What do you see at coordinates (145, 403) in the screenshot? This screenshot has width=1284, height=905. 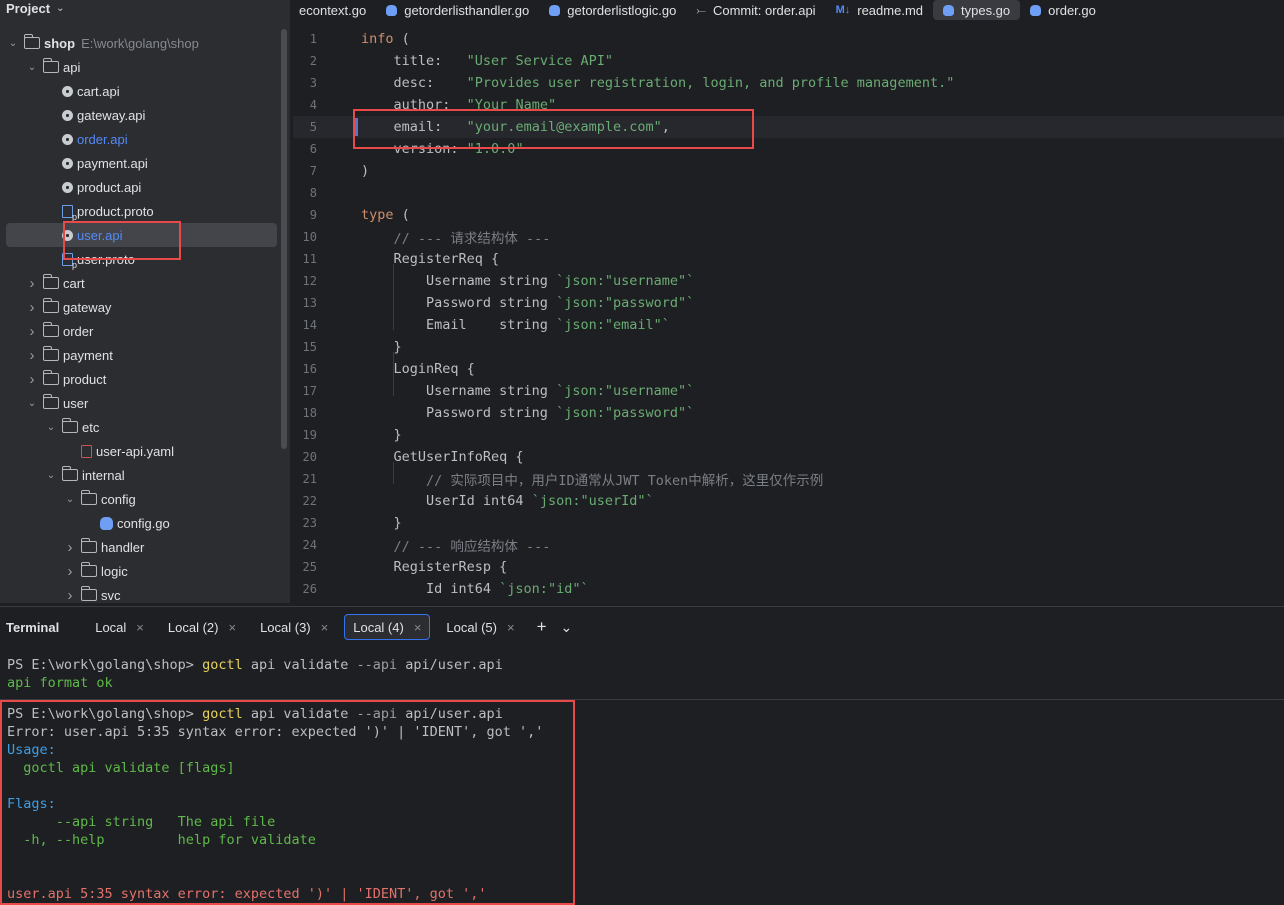 I see `tree-item: ⌄ user` at bounding box center [145, 403].